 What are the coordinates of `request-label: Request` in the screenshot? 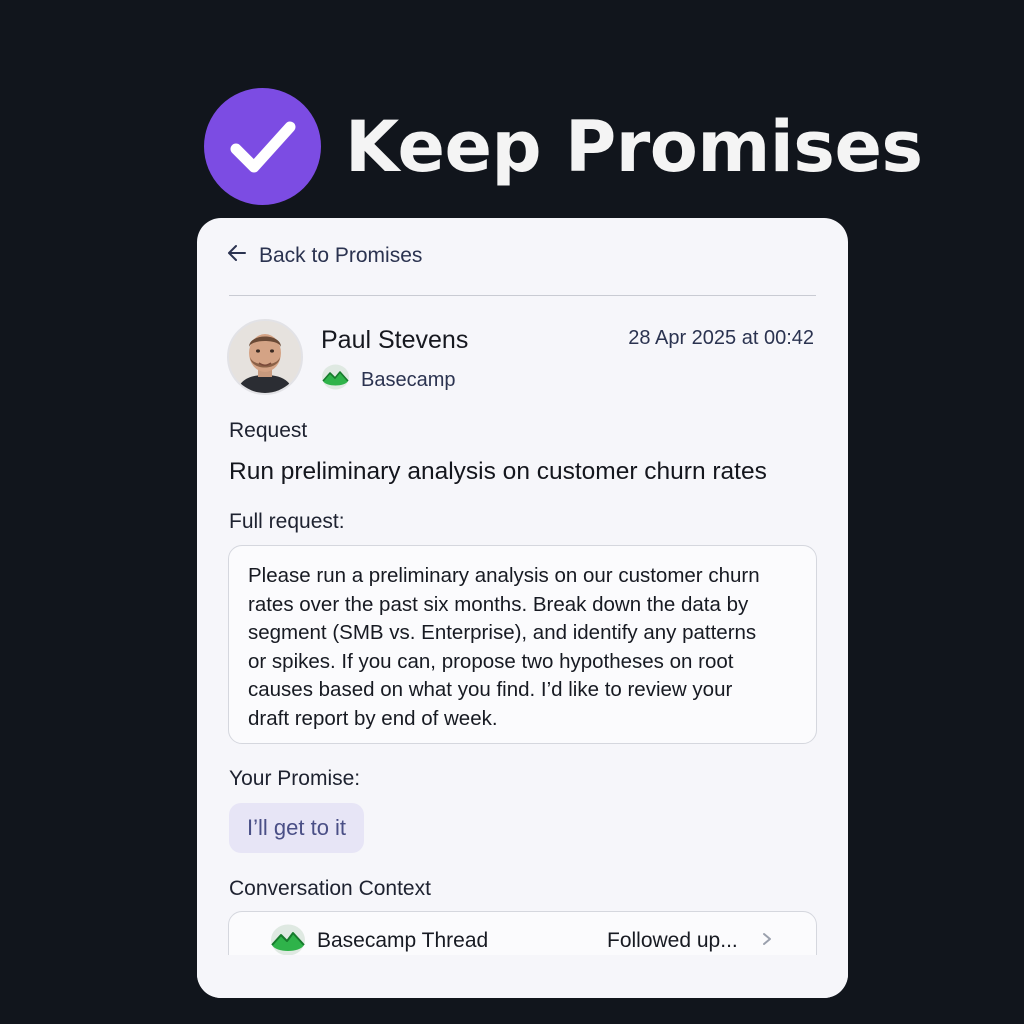 It's located at (268, 430).